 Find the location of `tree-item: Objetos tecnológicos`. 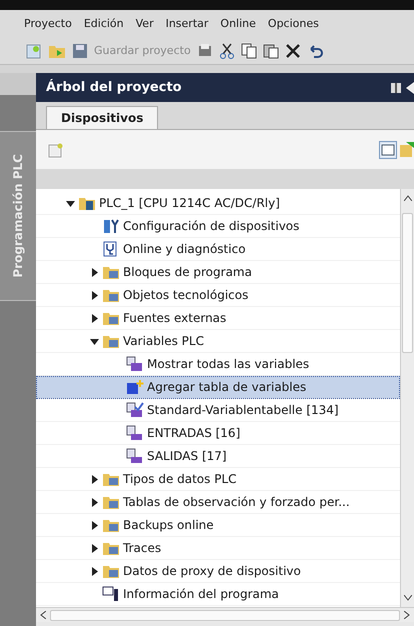

tree-item: Objetos tecnológicos is located at coordinates (218, 295).